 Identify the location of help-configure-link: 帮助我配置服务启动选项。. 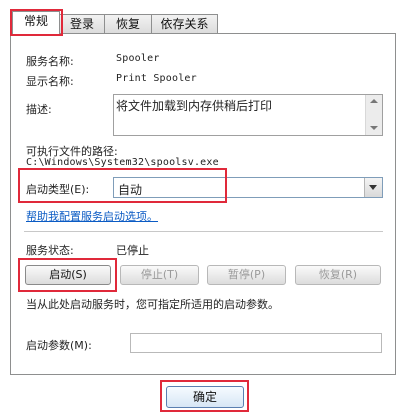
(92, 216).